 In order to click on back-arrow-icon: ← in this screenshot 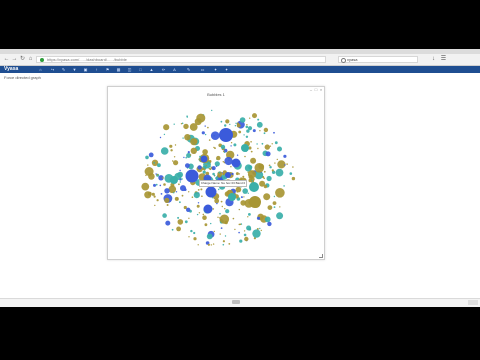, I will do `click(6, 59)`.